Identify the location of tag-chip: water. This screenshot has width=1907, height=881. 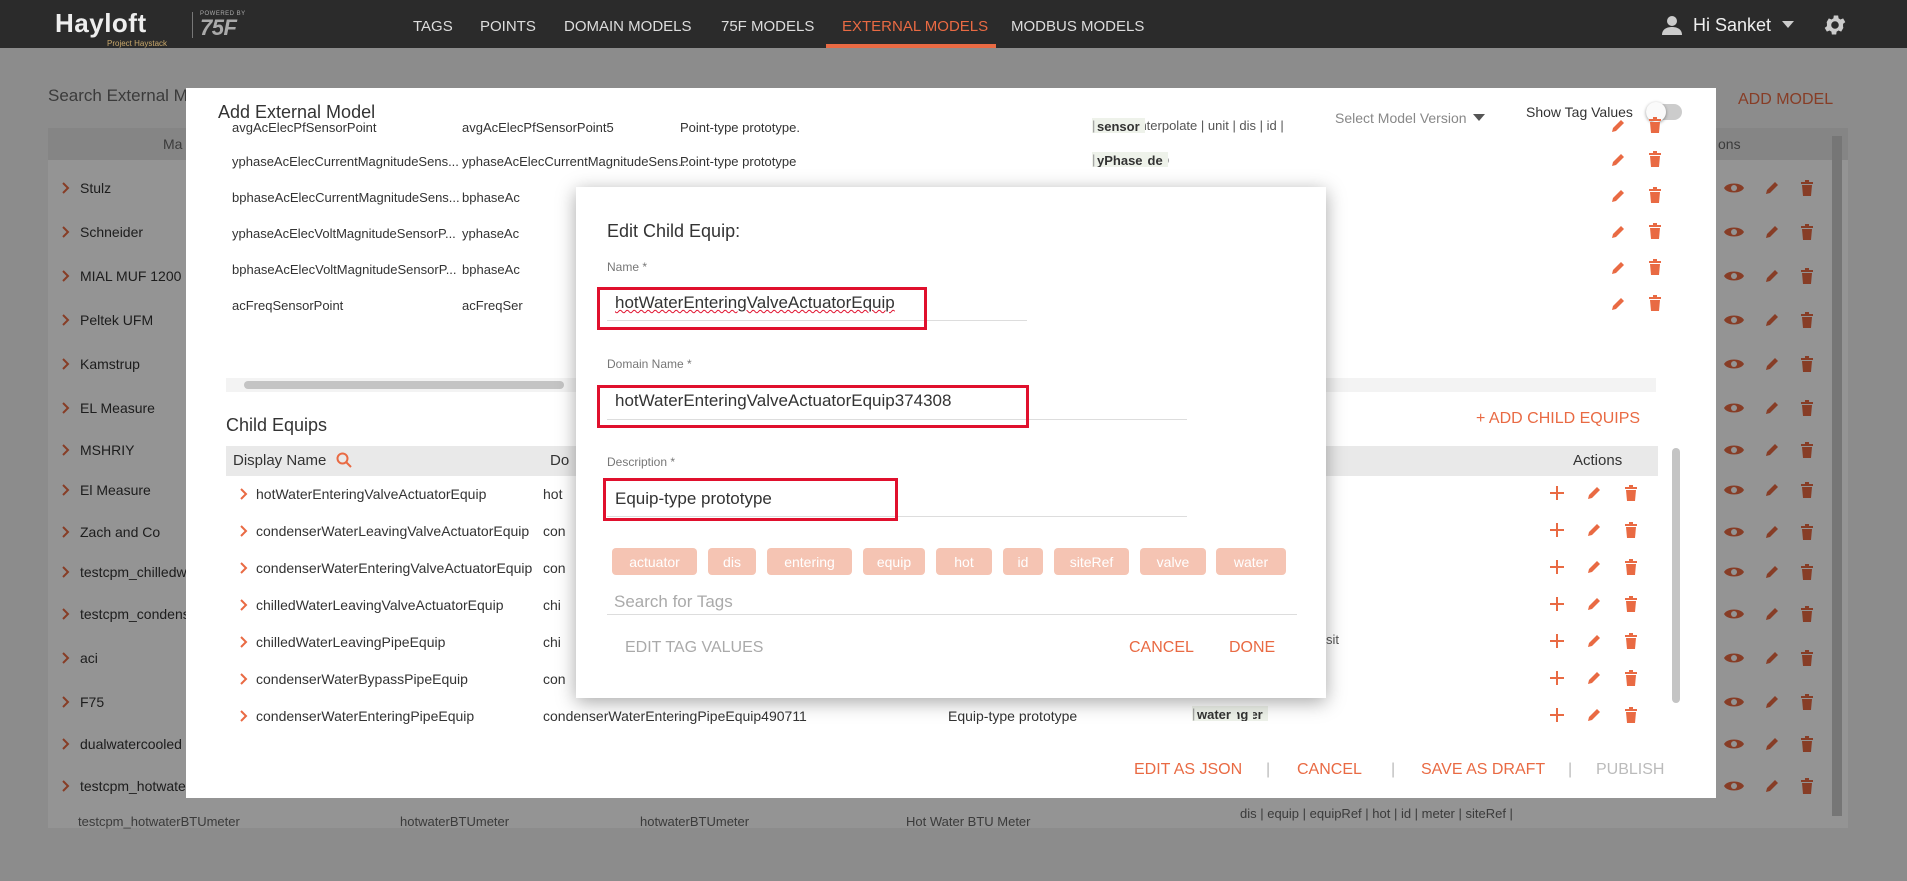
(1251, 561).